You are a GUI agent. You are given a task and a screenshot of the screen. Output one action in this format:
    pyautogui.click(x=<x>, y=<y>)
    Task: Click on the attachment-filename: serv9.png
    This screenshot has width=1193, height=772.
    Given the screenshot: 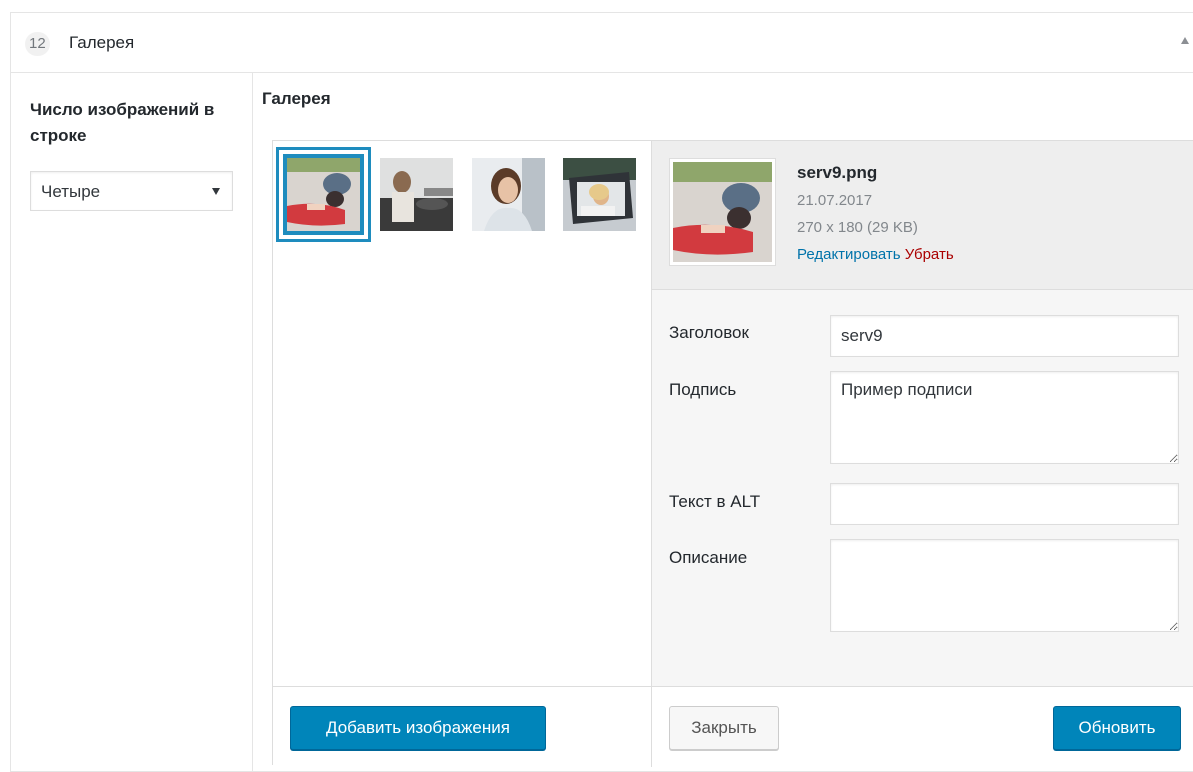 What is the action you would take?
    pyautogui.click(x=837, y=172)
    